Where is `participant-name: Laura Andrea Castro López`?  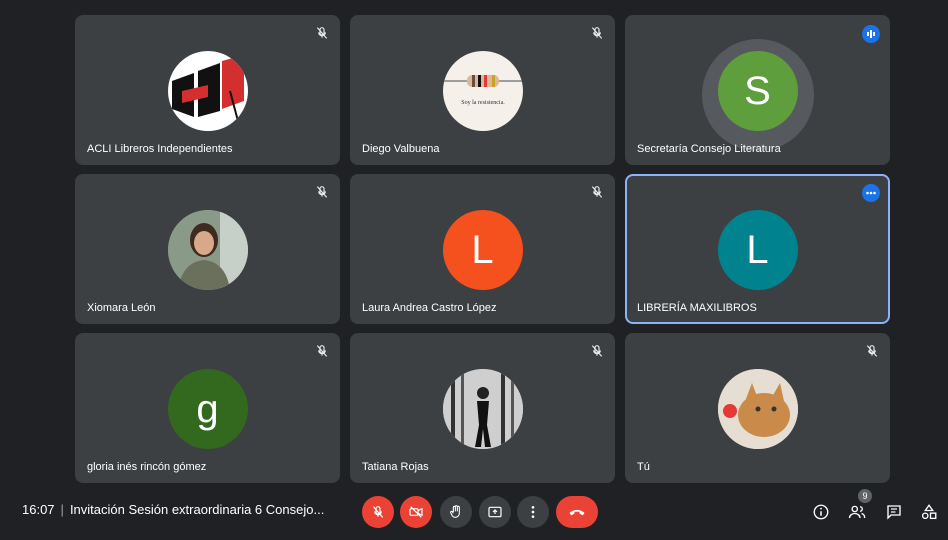 participant-name: Laura Andrea Castro López is located at coordinates (429, 308).